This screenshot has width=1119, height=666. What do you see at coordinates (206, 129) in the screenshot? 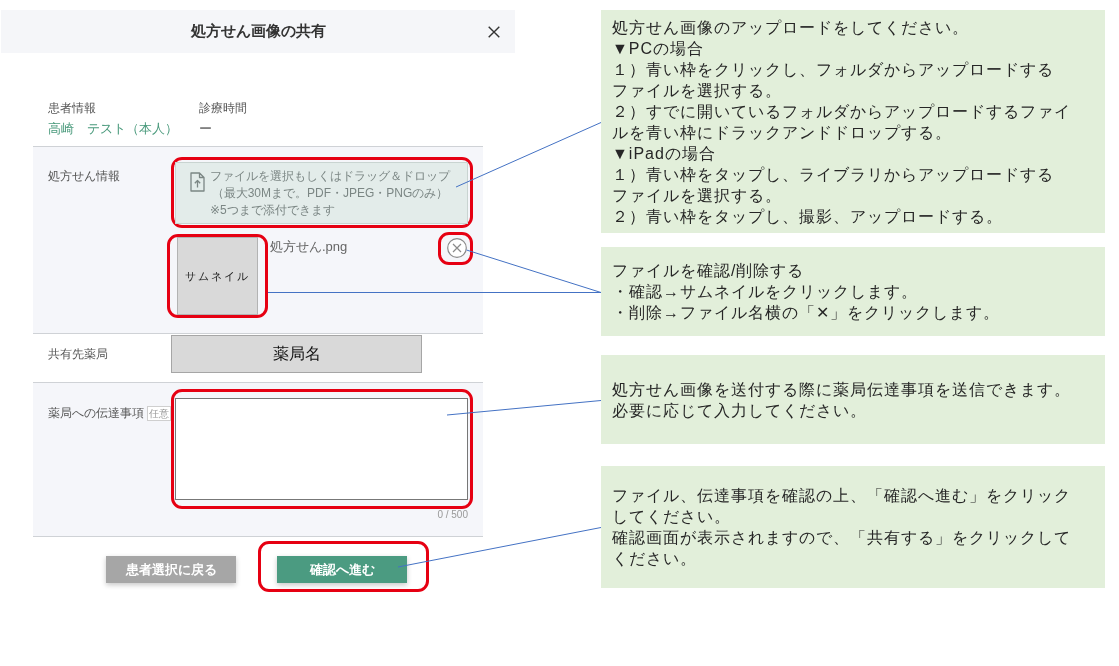
I see `visit-time-value: ー` at bounding box center [206, 129].